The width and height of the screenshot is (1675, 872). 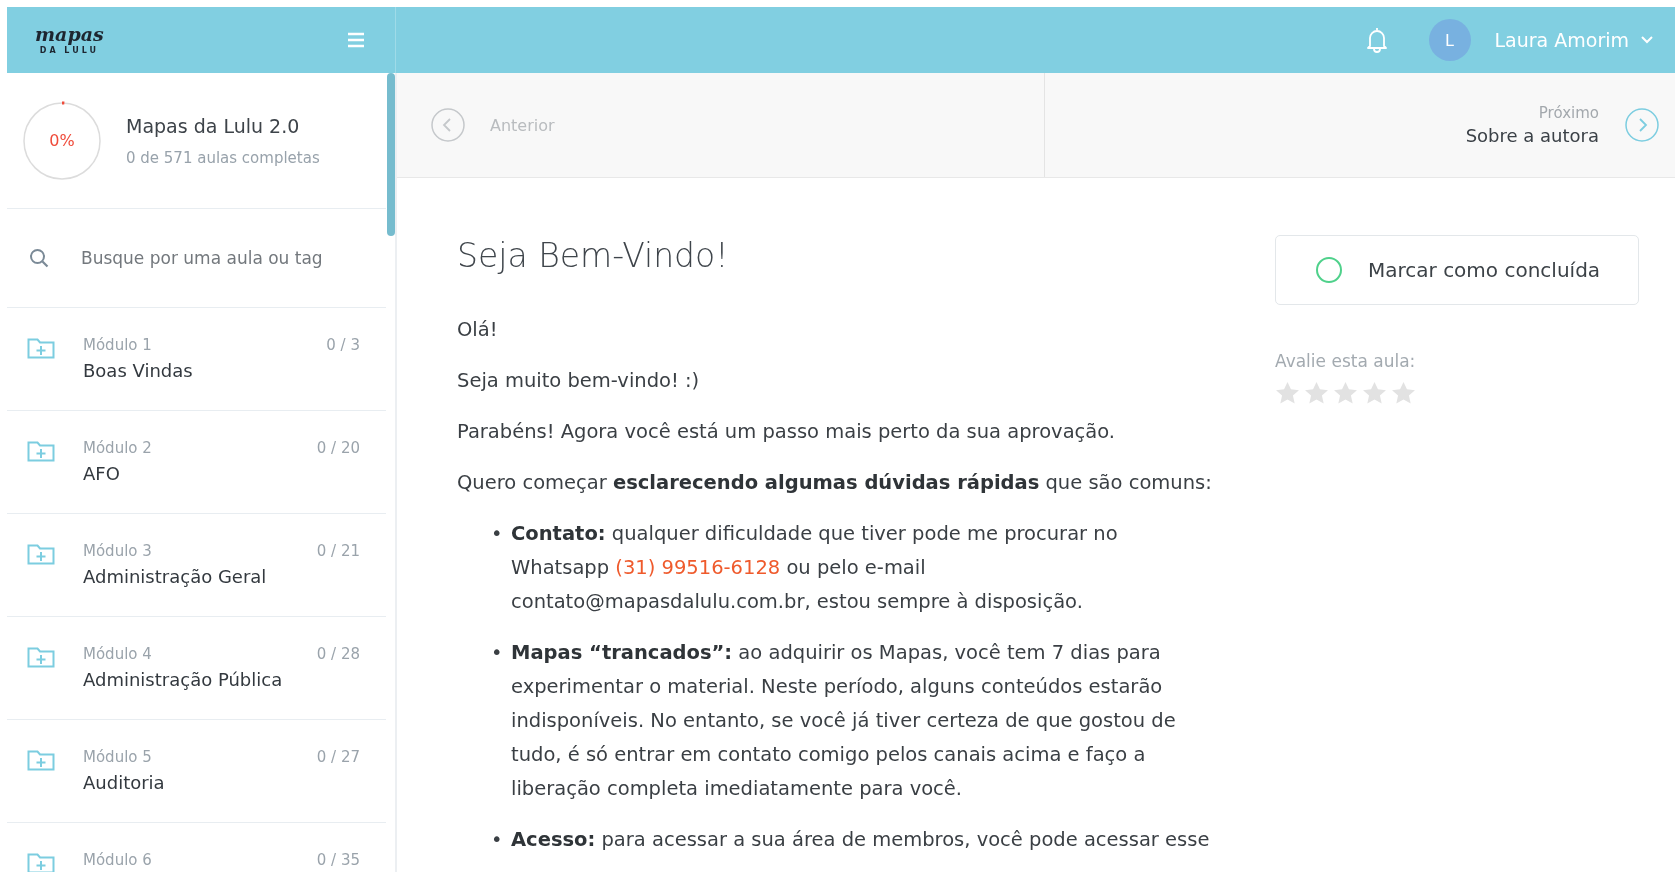 I want to click on module-count: 0 / 21, so click(x=338, y=551).